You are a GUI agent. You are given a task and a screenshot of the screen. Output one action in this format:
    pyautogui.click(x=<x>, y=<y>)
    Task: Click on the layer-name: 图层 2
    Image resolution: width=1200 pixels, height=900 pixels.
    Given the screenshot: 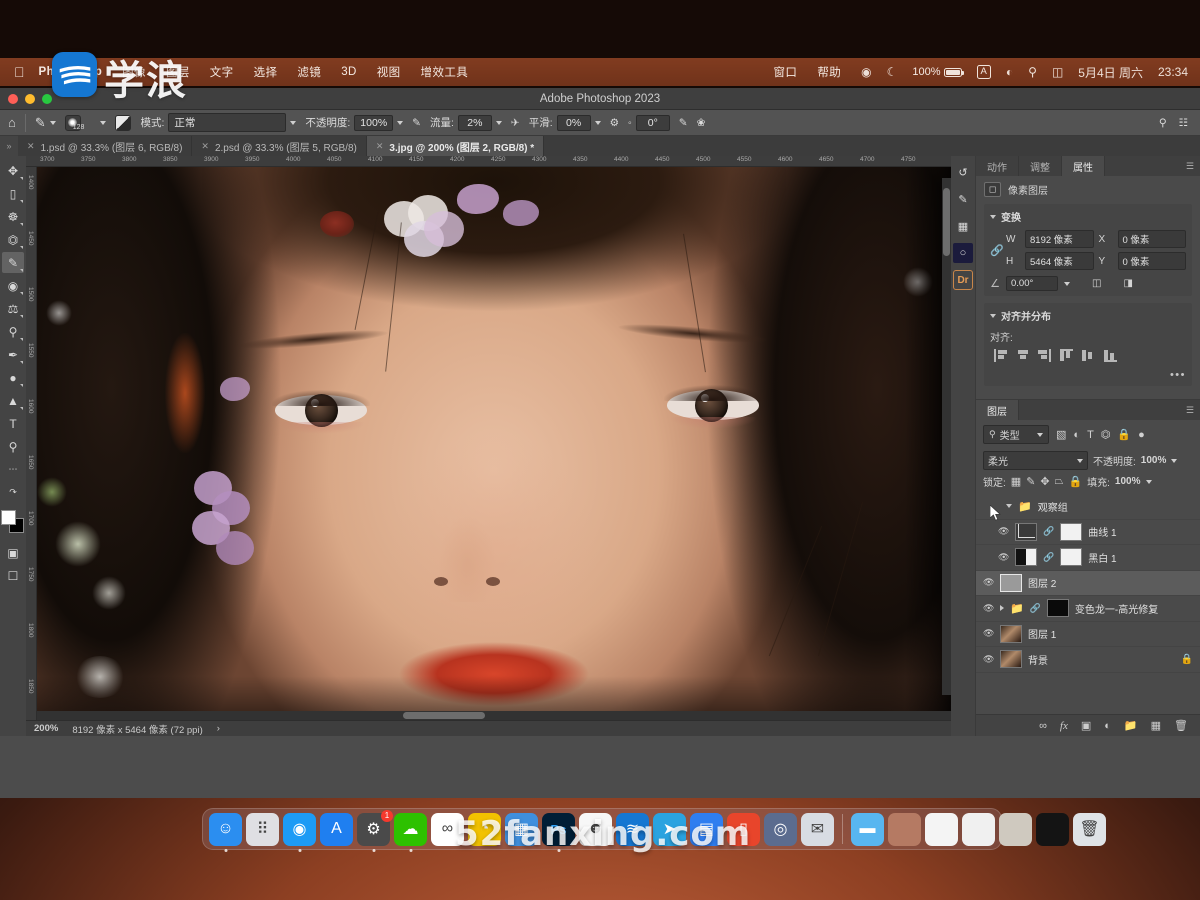 What is the action you would take?
    pyautogui.click(x=1042, y=582)
    